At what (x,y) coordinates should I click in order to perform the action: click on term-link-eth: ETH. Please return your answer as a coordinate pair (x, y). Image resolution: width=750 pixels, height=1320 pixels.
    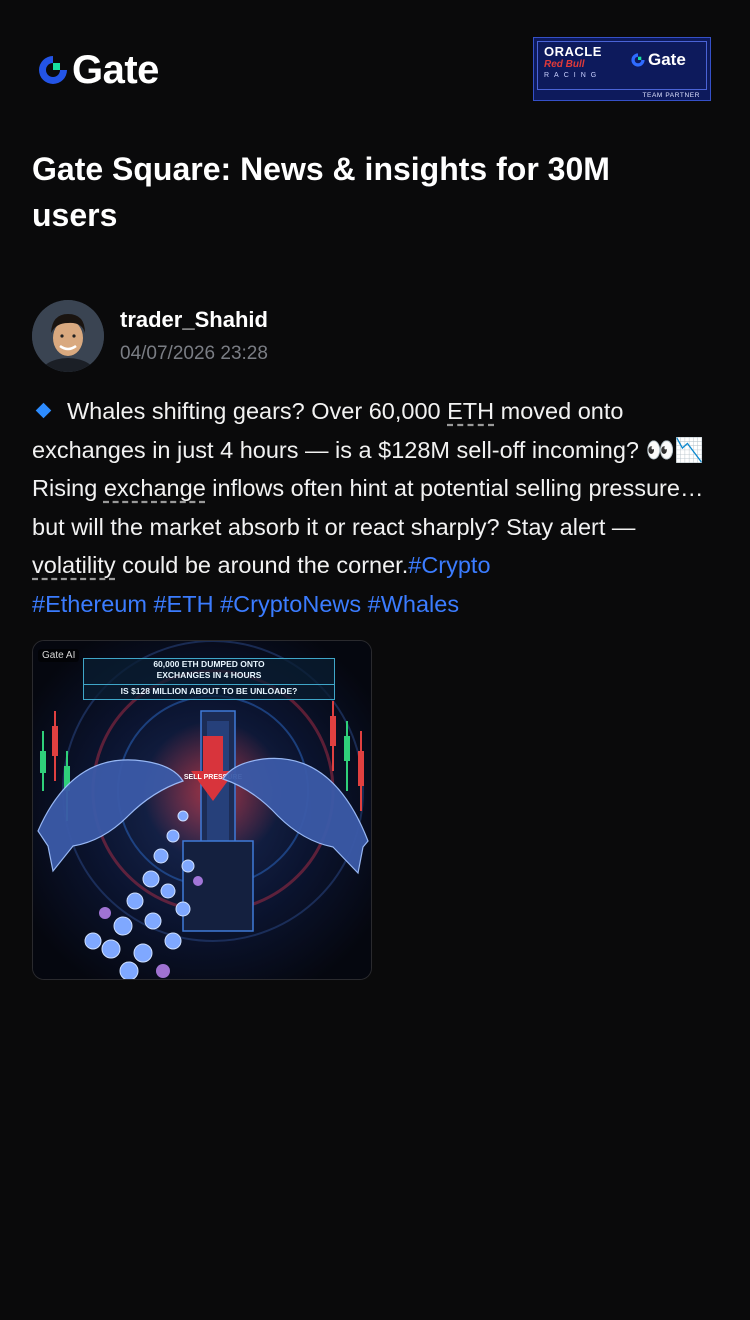
    Looking at the image, I should click on (470, 411).